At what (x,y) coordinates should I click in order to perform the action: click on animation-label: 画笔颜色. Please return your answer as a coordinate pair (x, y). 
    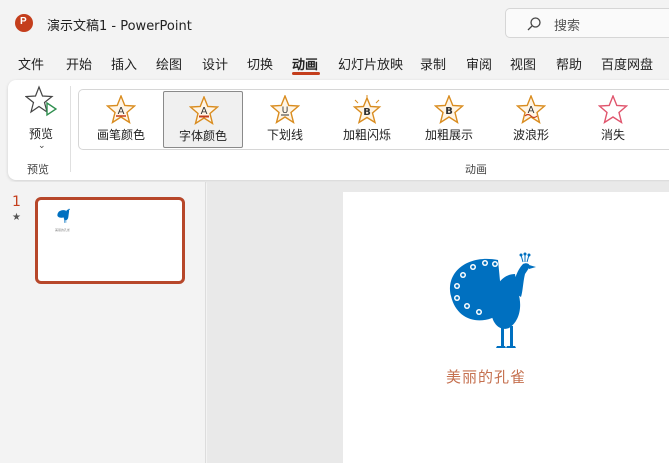
    Looking at the image, I should click on (120, 135).